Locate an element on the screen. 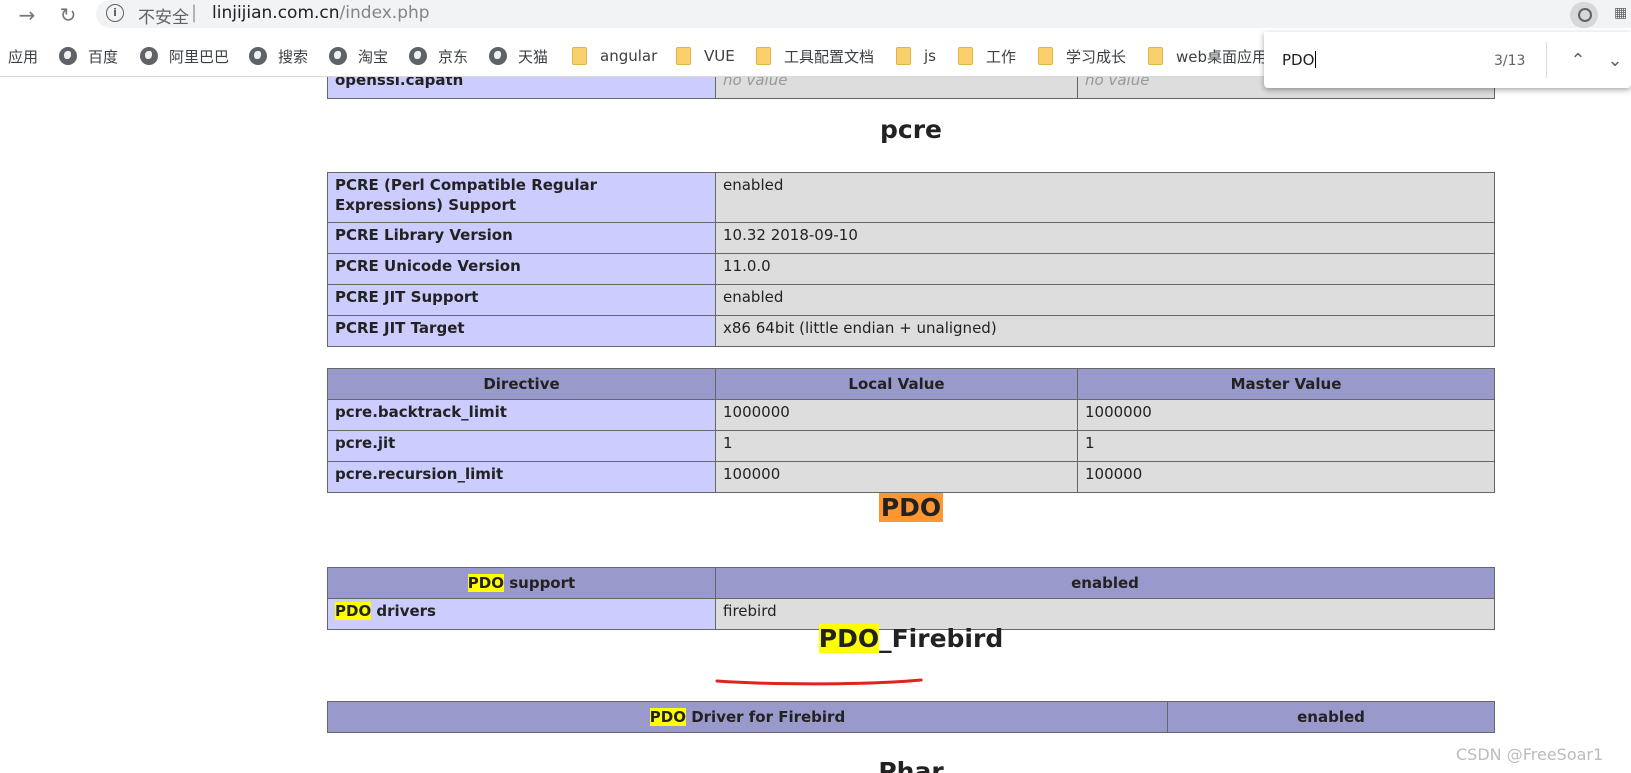 The height and width of the screenshot is (773, 1631). bookmark-label: 阿里巴巴 is located at coordinates (199, 56).